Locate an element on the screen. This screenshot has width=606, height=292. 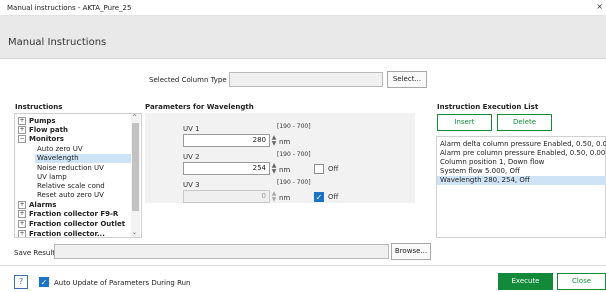
uv3-label: UV 3 is located at coordinates (191, 185).